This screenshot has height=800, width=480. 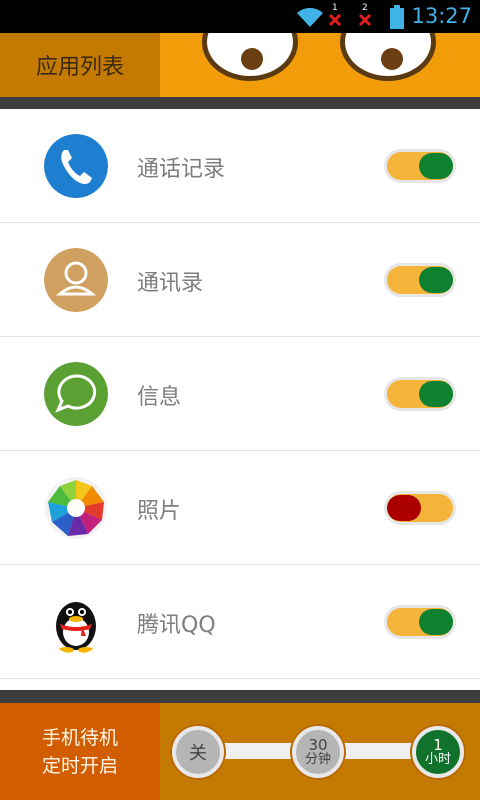 I want to click on message-icon, so click(x=76, y=394).